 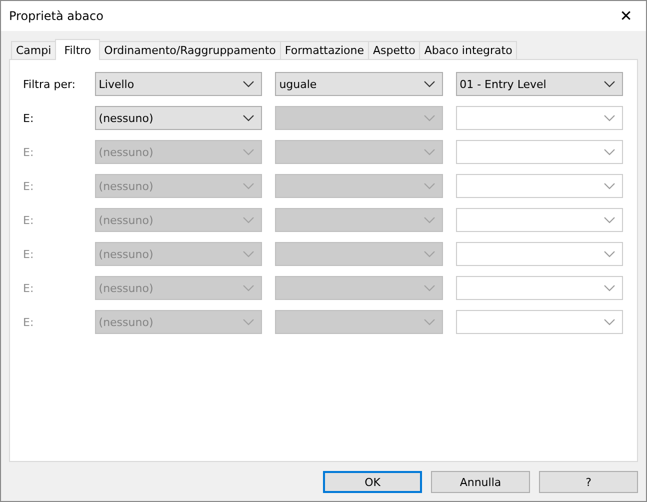 I want to click on dialog-button: Annulla, so click(x=480, y=482).